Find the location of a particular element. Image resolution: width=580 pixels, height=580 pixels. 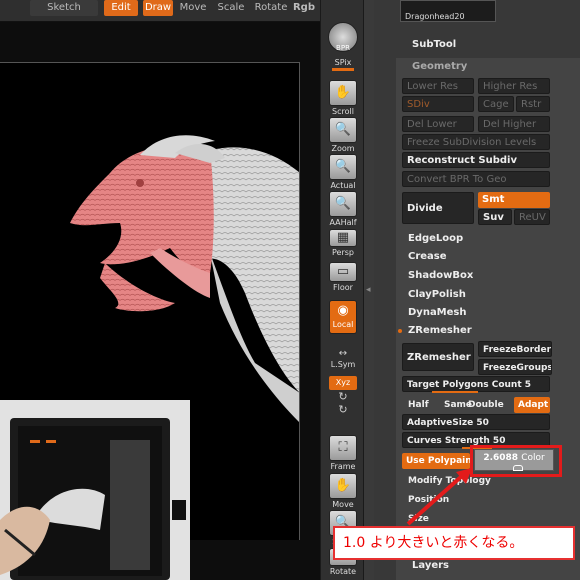

persp-label: Persp is located at coordinates (343, 252).